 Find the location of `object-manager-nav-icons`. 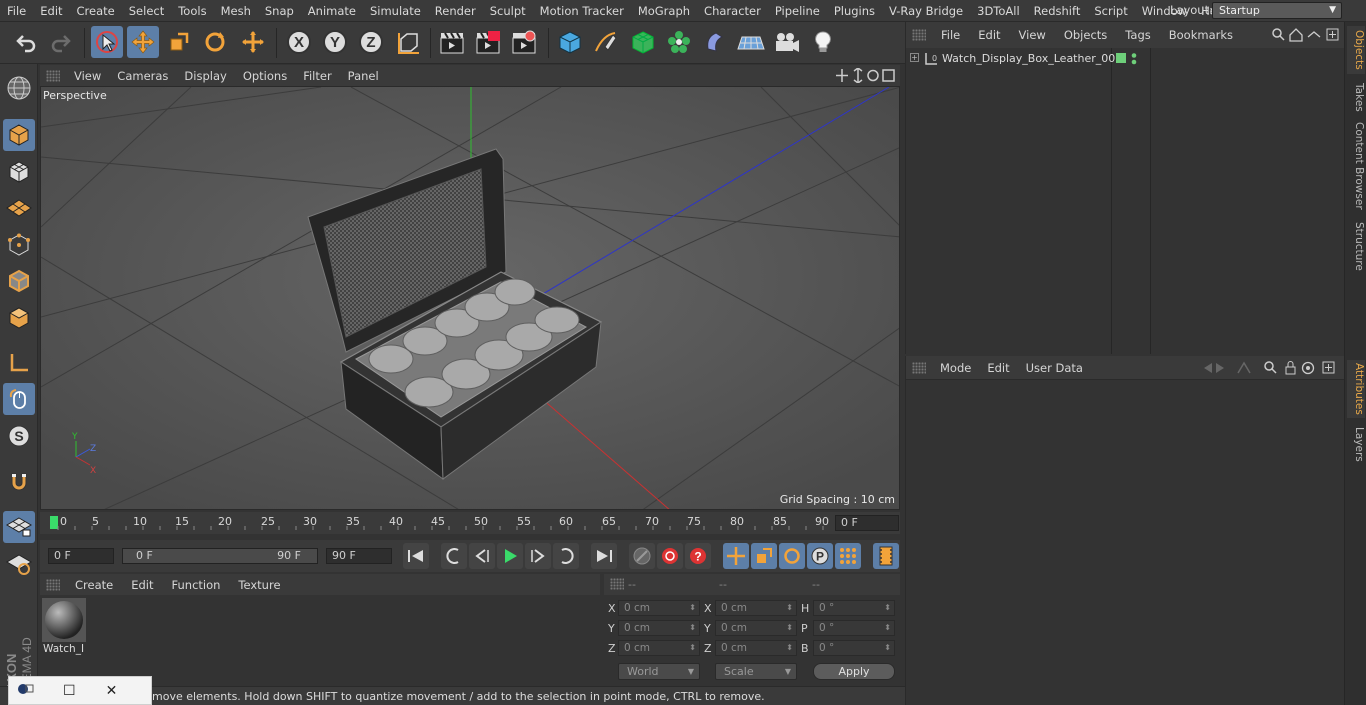

object-manager-nav-icons is located at coordinates (1306, 35).